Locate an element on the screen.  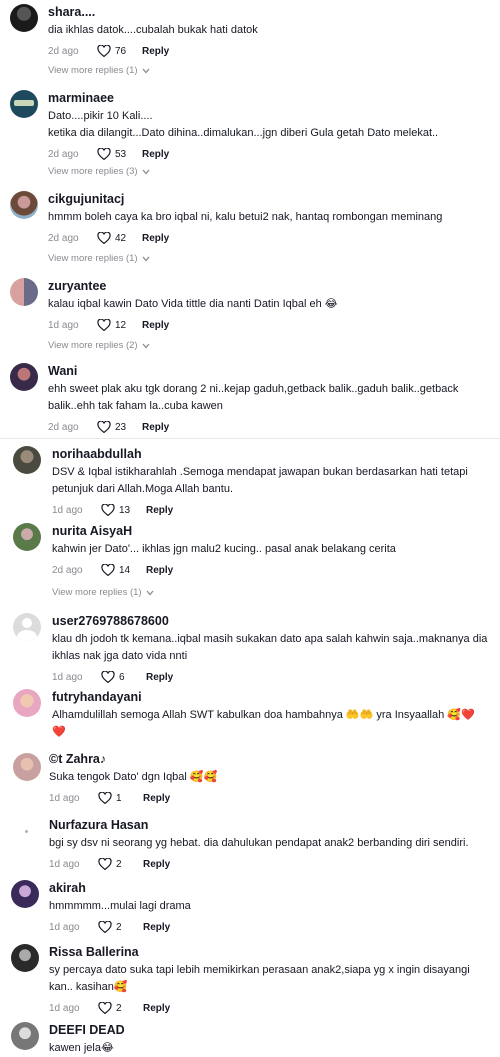
like-button: 1 is located at coordinates (120, 798).